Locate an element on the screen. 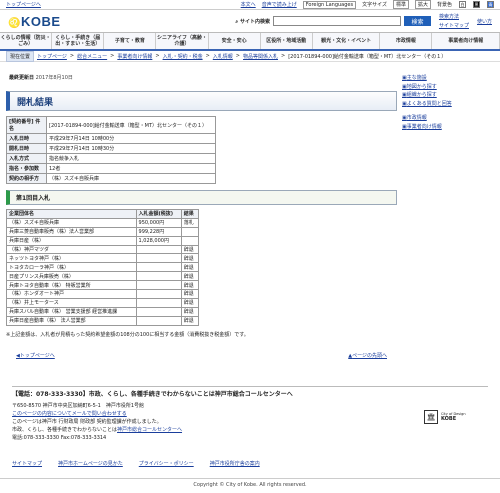 The width and height of the screenshot is (500, 493). to-page-top-link: ▲ページの先頭へ is located at coordinates (367, 355).